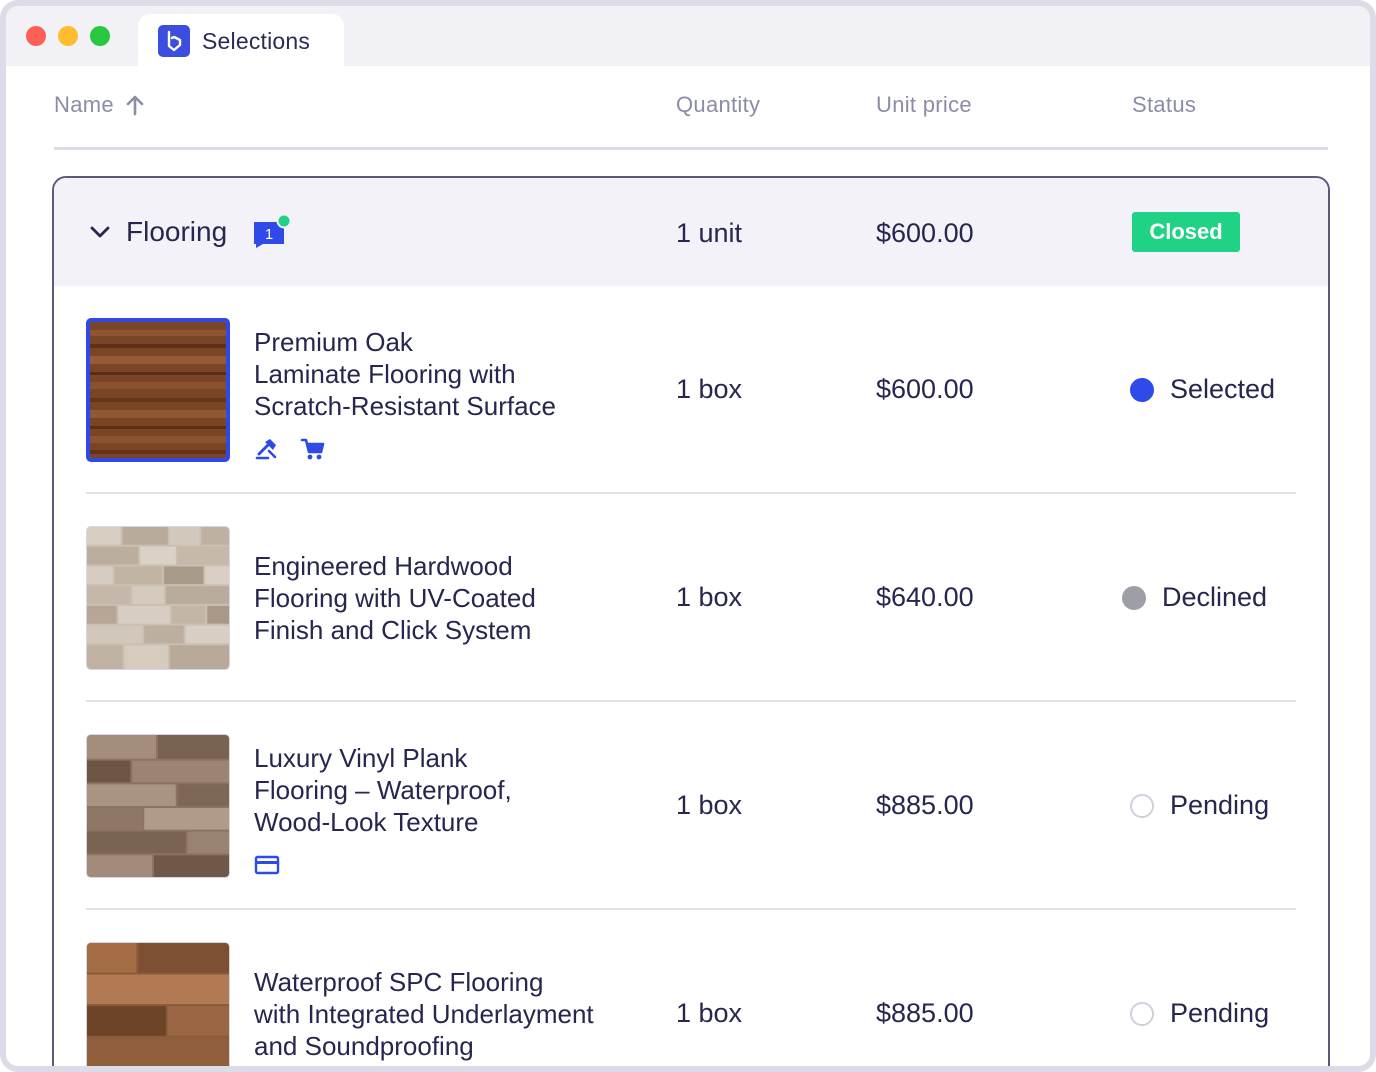  I want to click on status-badge-closed: Closed, so click(1186, 232).